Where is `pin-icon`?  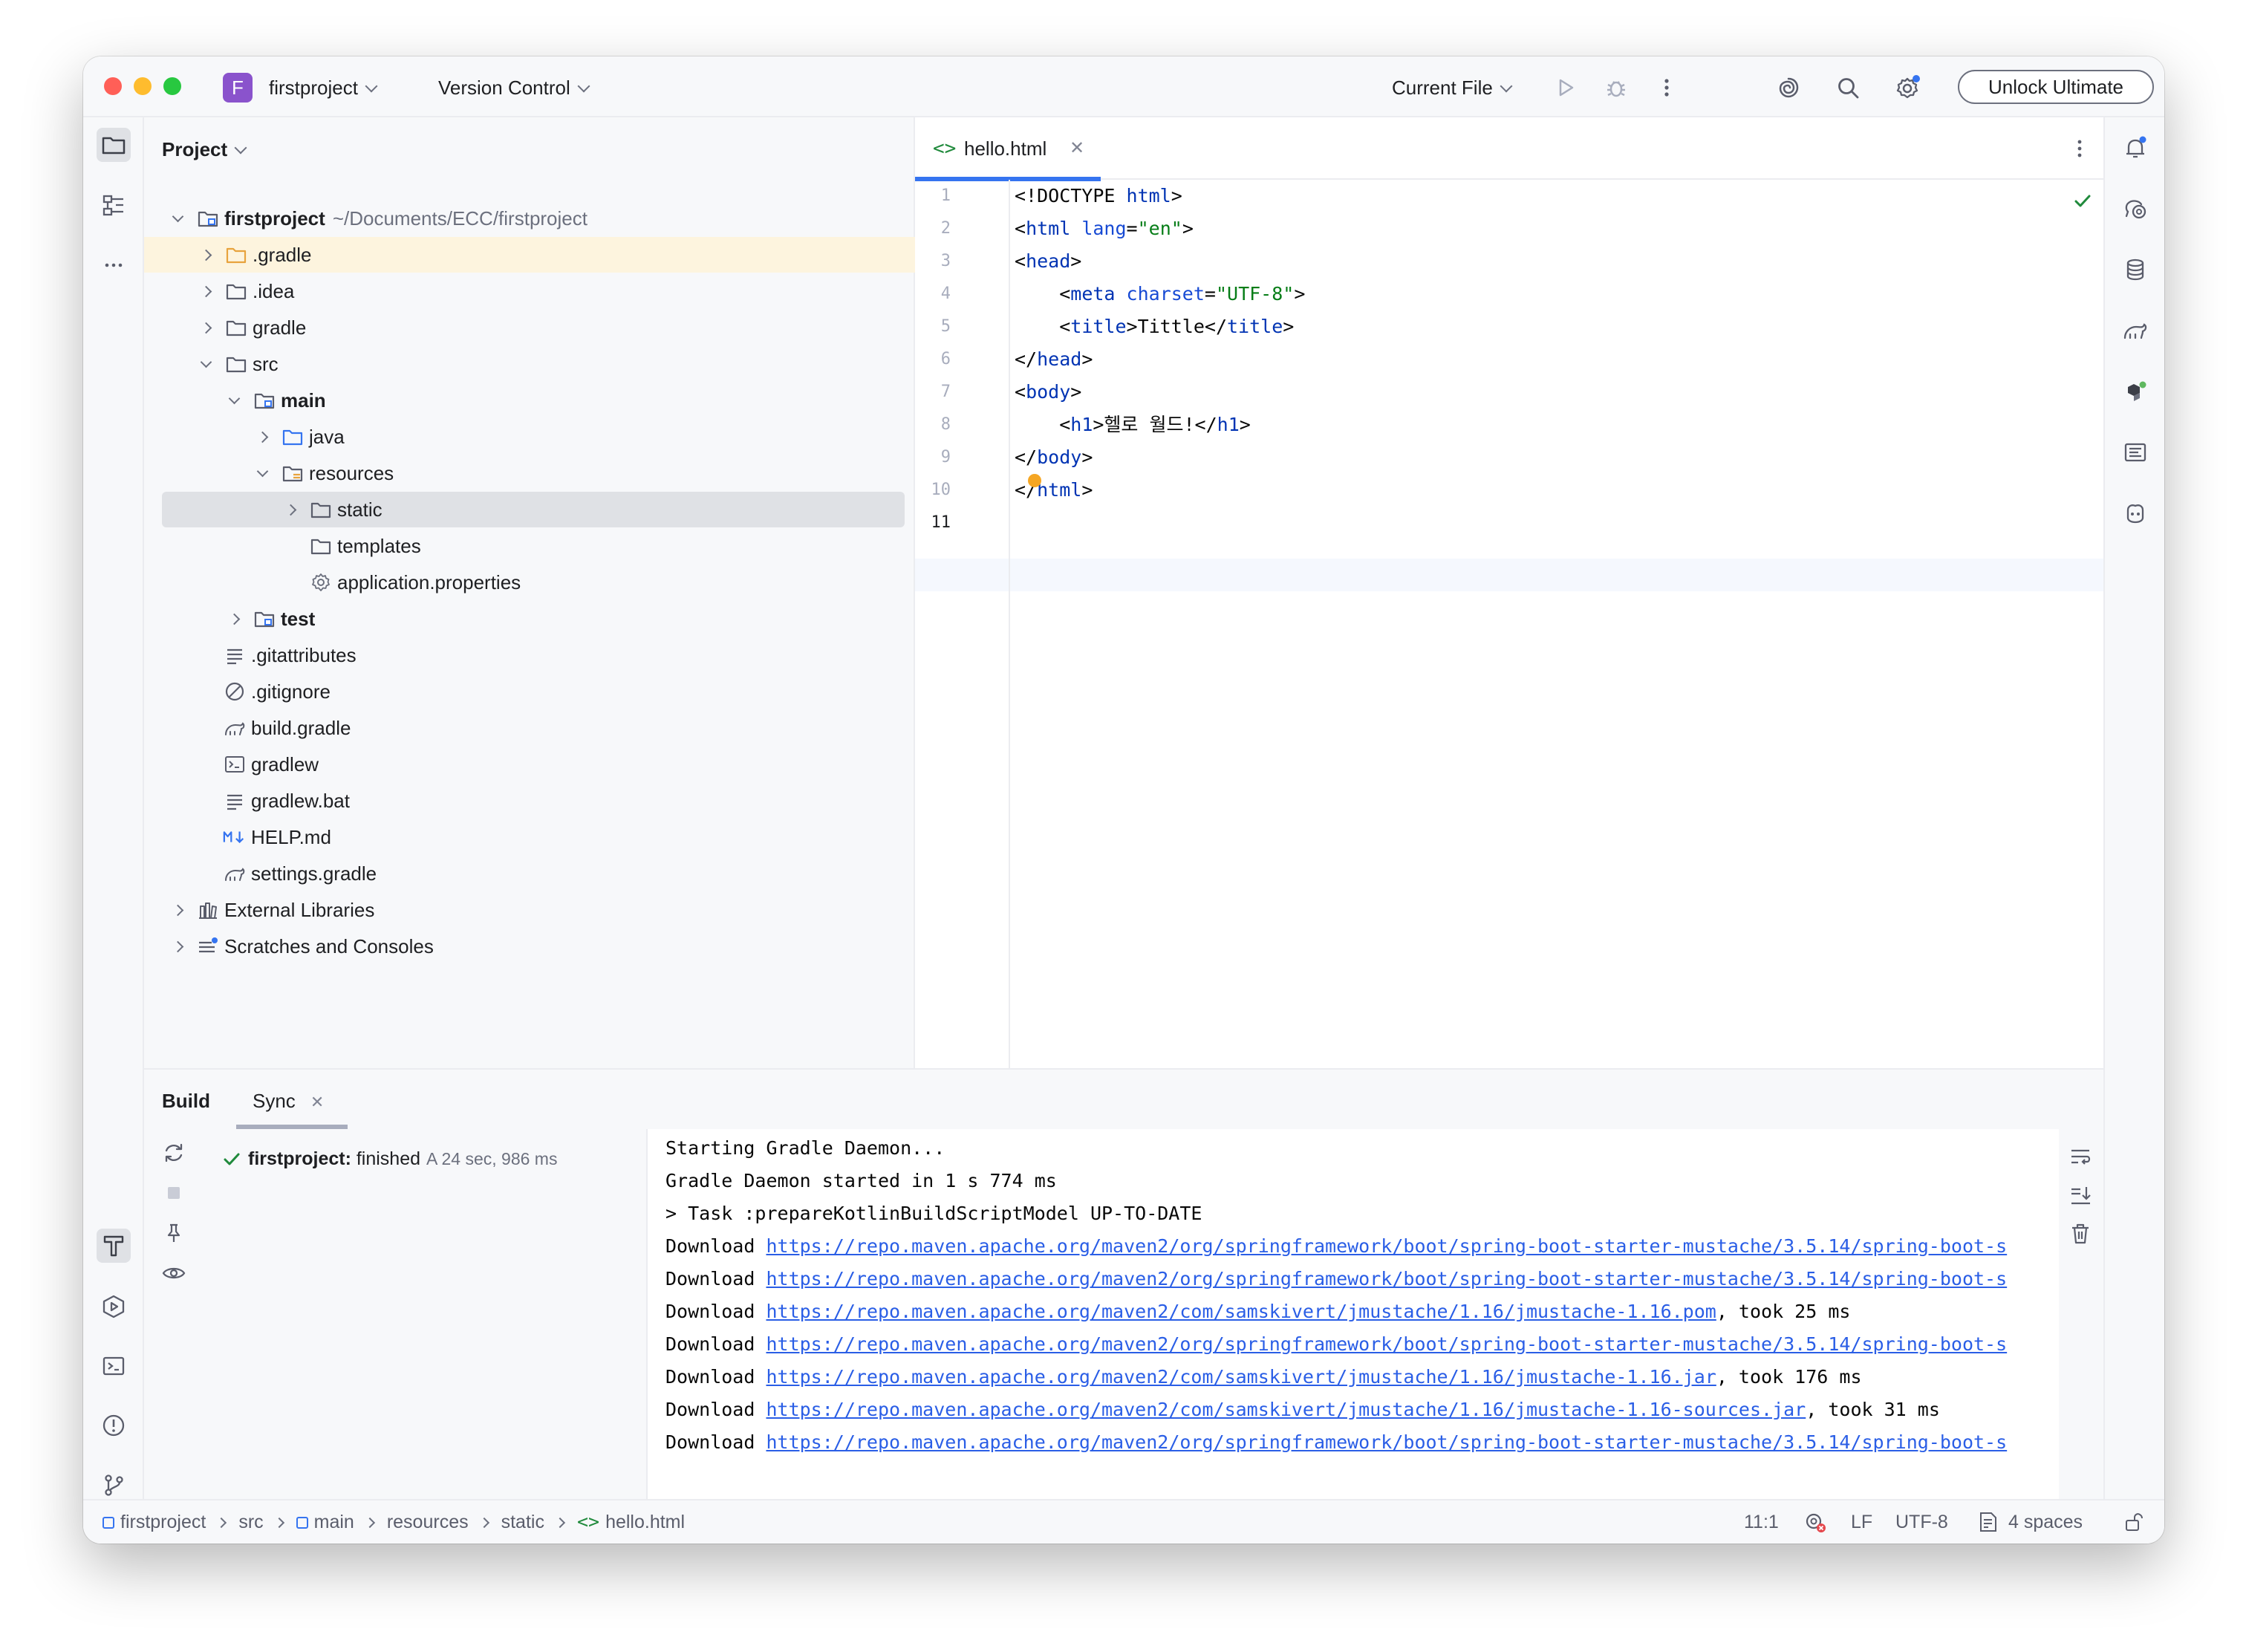
pin-icon is located at coordinates (173, 1233).